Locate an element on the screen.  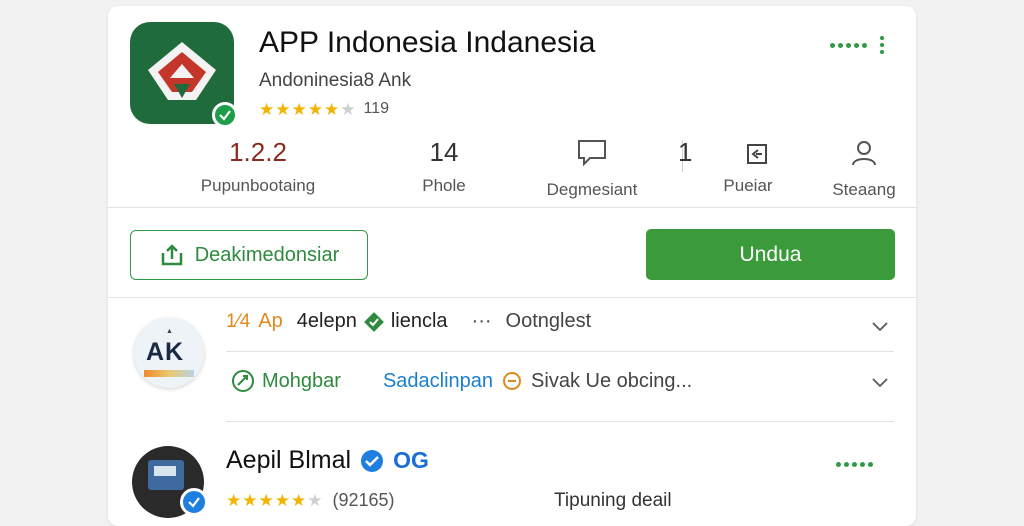
list-item: 1⁄4 Ap 4elepn liencla ··· Ootnglest is located at coordinates (408, 321).